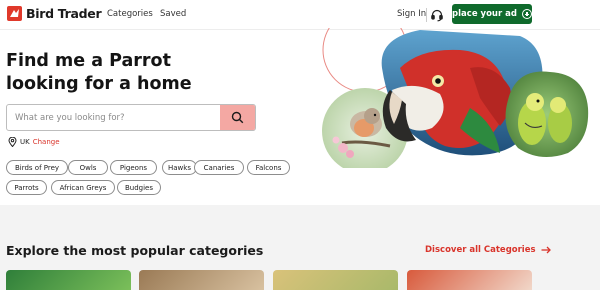 Image resolution: width=600 pixels, height=290 pixels. What do you see at coordinates (268, 167) in the screenshot?
I see `chip-falcons: Falcons` at bounding box center [268, 167].